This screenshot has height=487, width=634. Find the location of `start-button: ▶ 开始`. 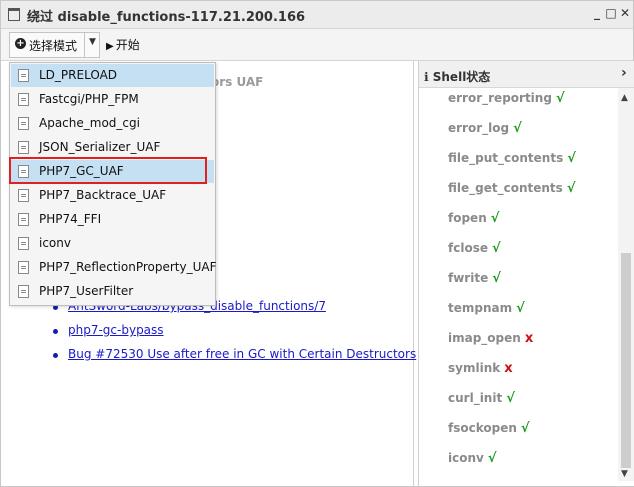

start-button: ▶ 开始 is located at coordinates (123, 44).